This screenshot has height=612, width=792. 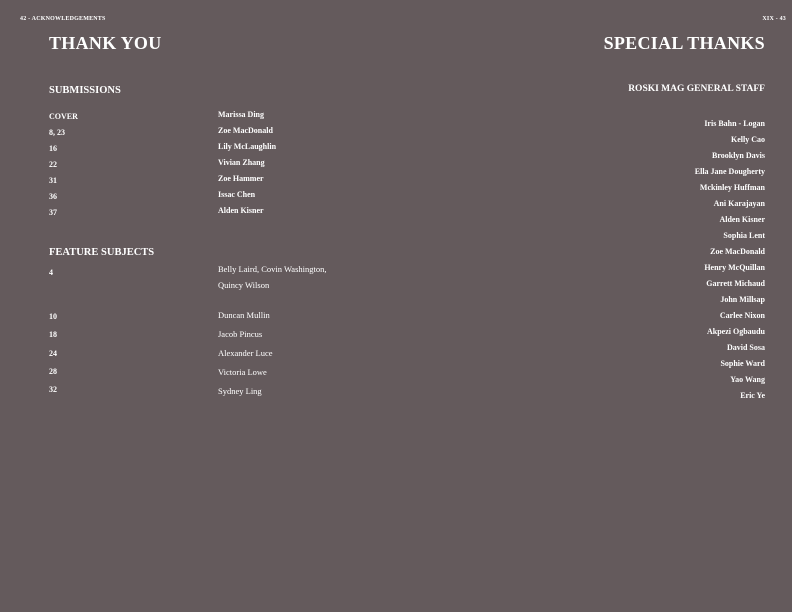 I want to click on submission-page: 36, so click(x=53, y=196).